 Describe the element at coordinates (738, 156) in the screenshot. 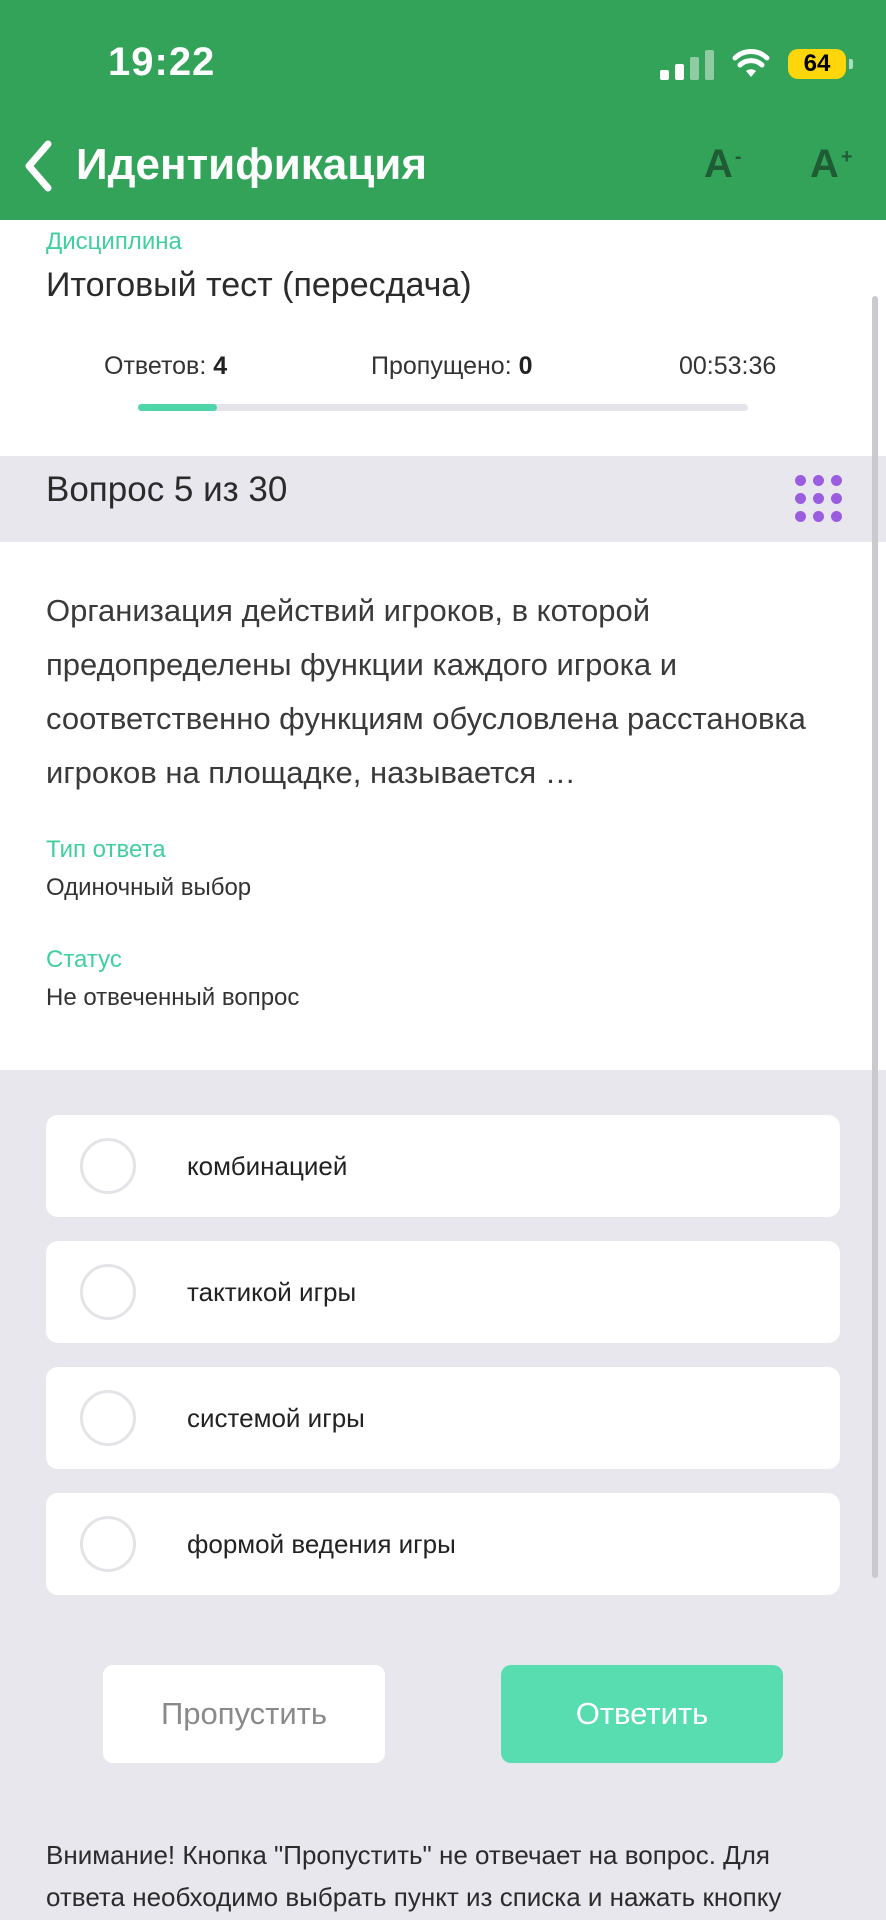

I see `font-decrease-sign: -` at that location.